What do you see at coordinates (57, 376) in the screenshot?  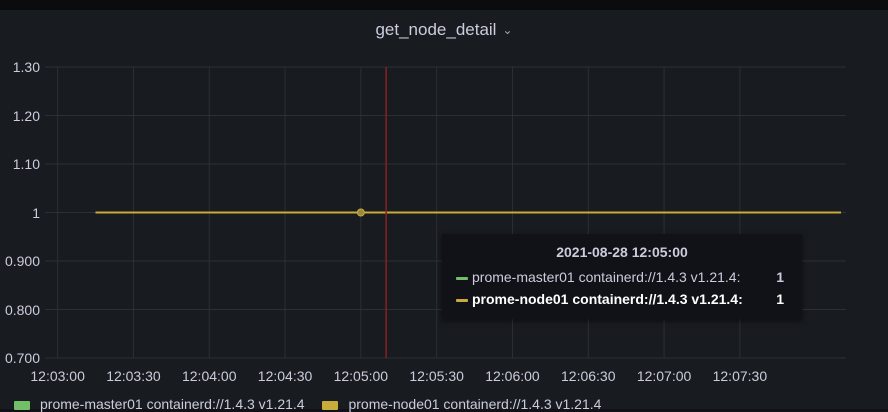 I see `x-tick-label: 12:03:00` at bounding box center [57, 376].